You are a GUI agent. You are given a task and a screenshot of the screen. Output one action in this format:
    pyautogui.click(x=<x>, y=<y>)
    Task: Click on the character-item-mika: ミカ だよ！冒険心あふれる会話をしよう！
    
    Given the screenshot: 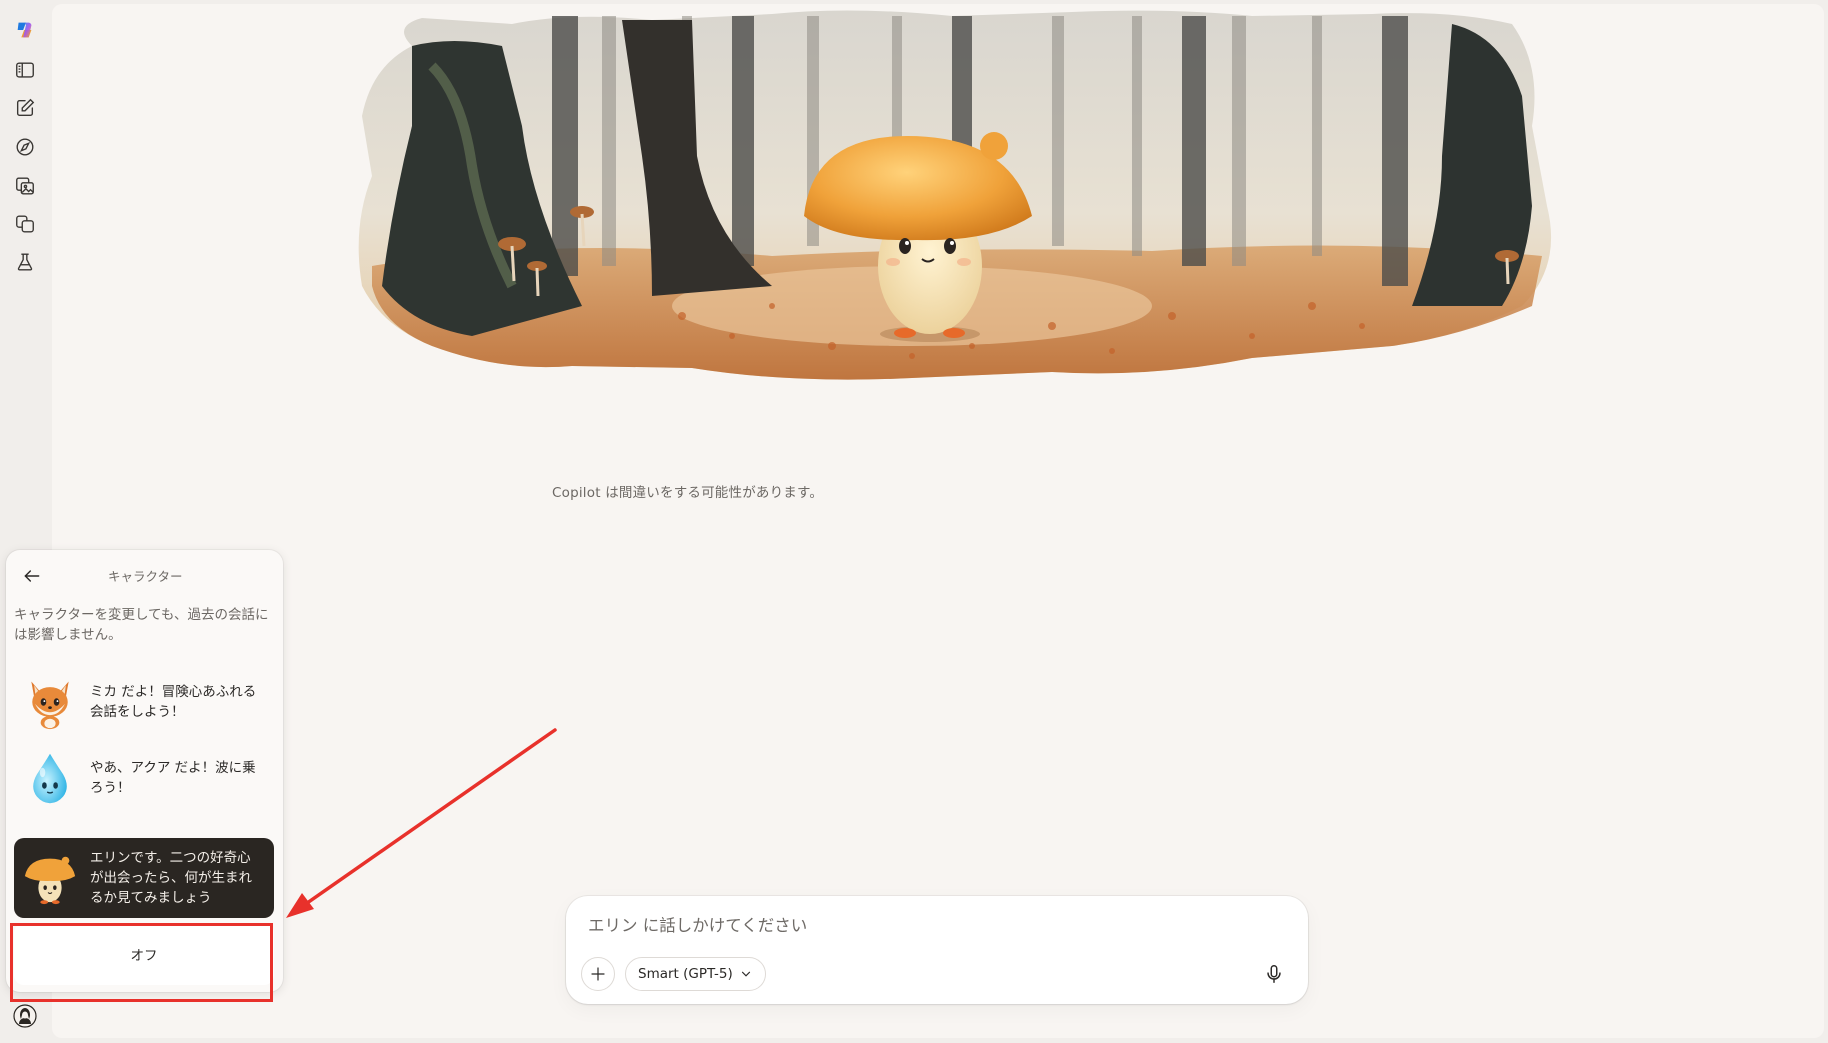 What is the action you would take?
    pyautogui.click(x=144, y=702)
    